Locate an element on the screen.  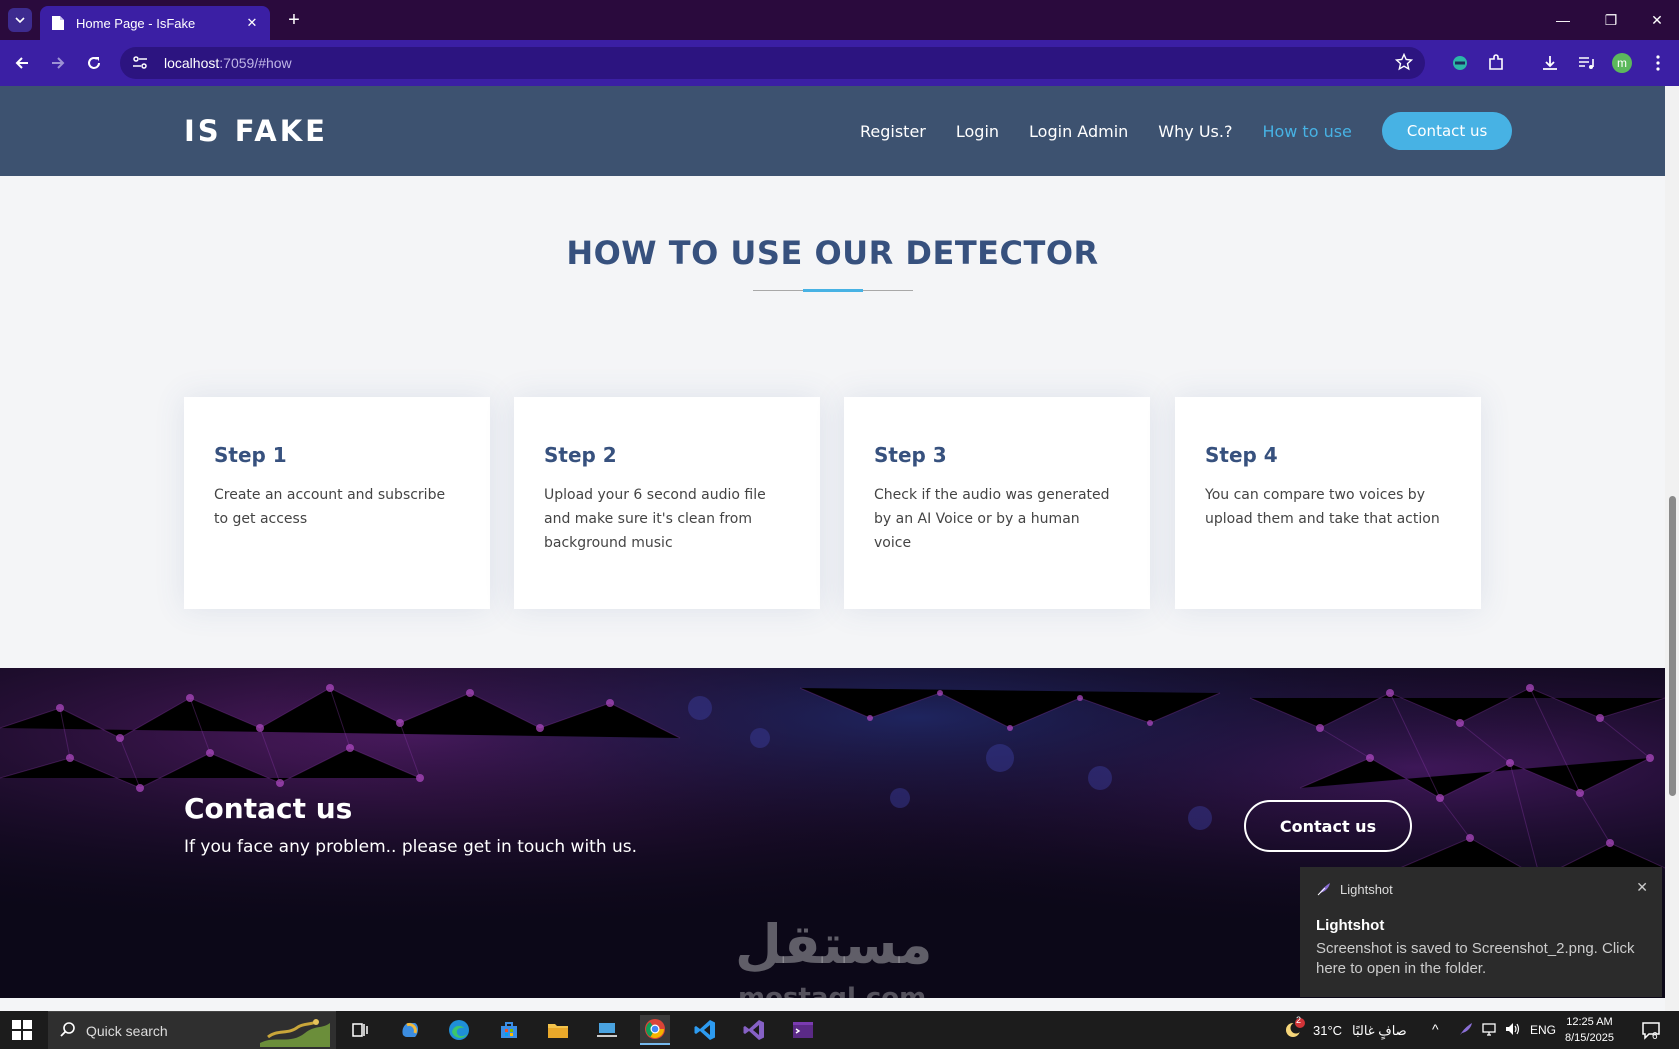
step-title: Step 3 is located at coordinates (910, 455).